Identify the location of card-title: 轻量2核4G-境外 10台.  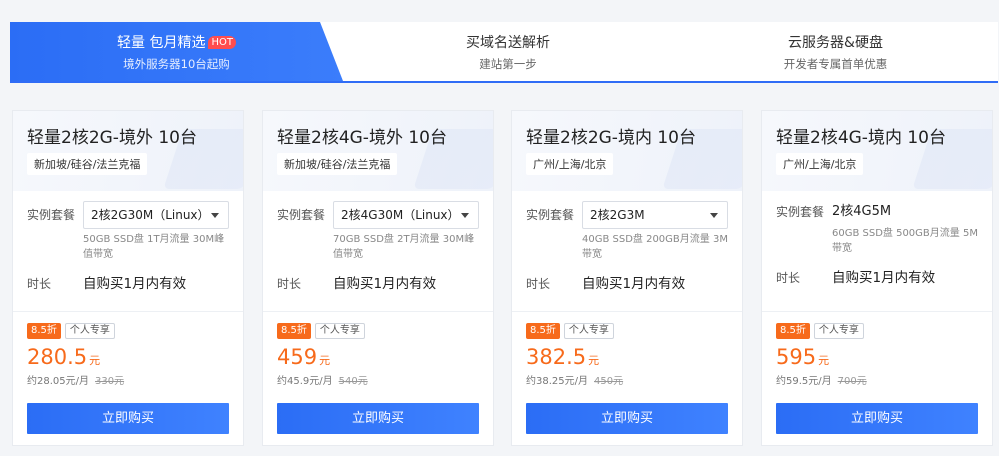
(362, 138).